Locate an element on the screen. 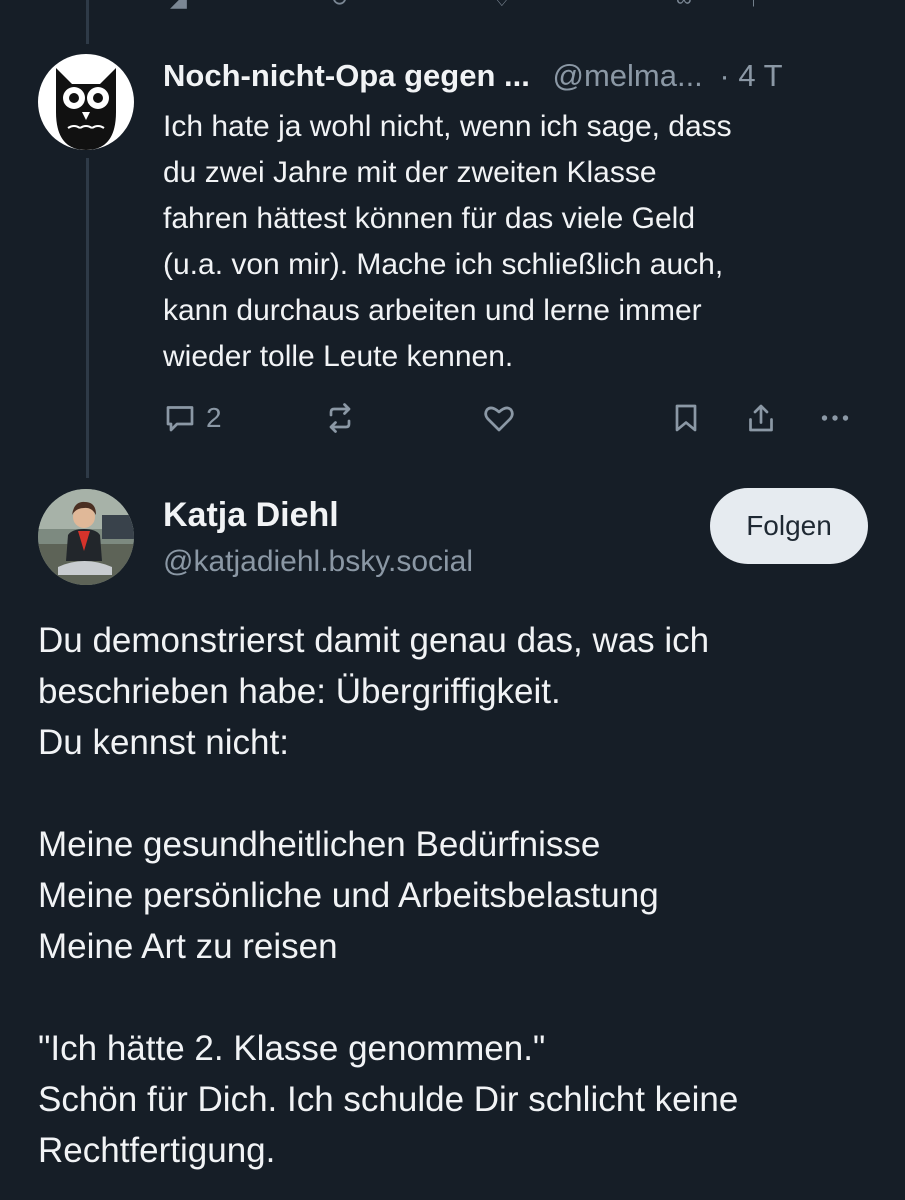 Image resolution: width=905 pixels, height=1200 pixels. share-button is located at coordinates (761, 418).